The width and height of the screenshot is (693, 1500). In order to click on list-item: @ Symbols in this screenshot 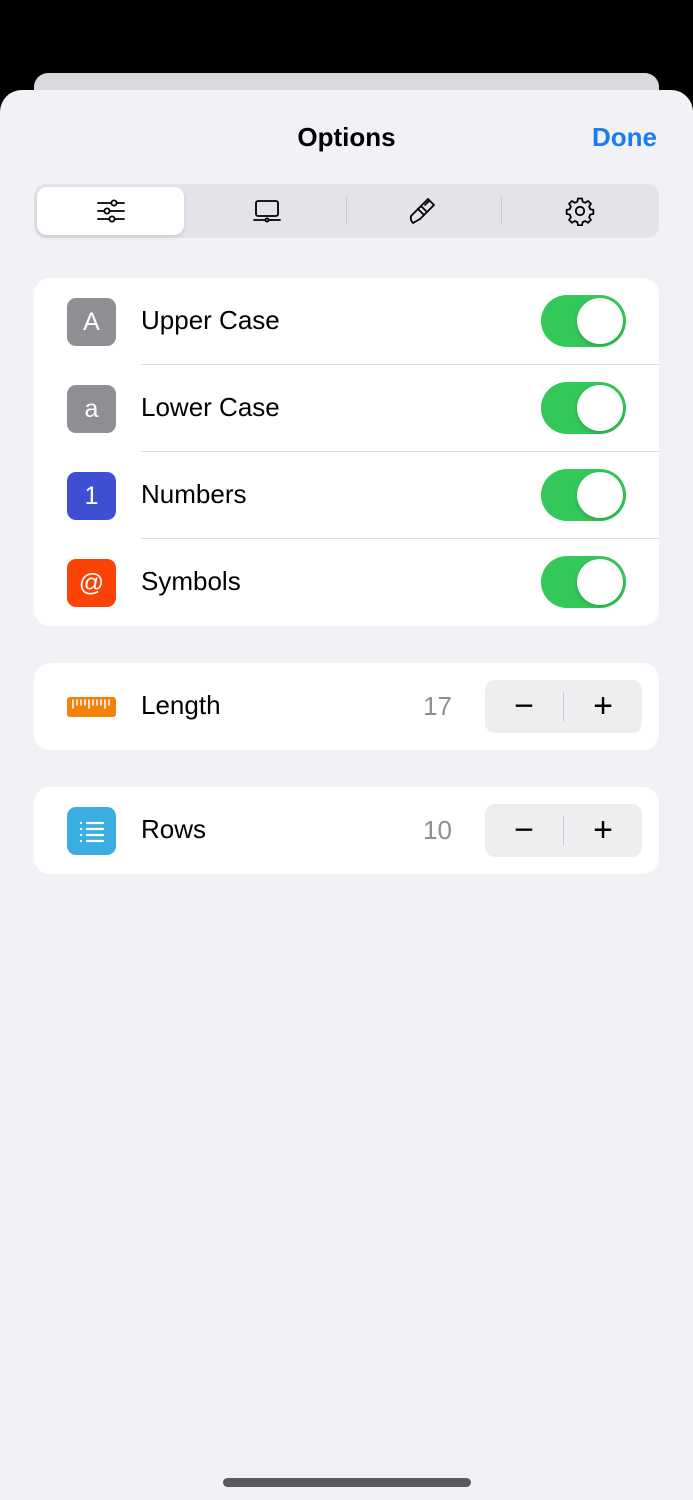, I will do `click(346, 582)`.